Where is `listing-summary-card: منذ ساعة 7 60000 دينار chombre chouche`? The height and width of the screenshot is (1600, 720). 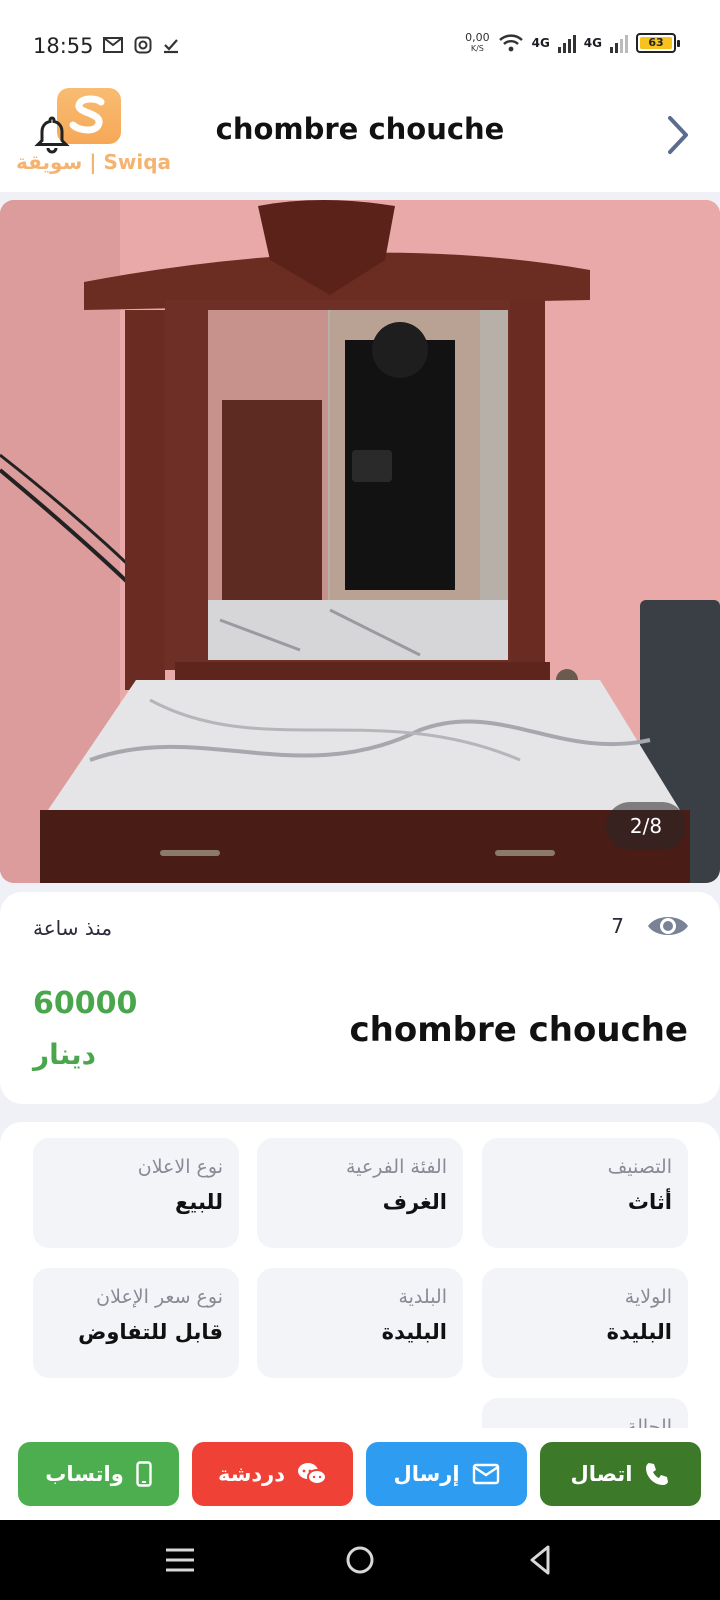 listing-summary-card: منذ ساعة 7 60000 دينار chombre chouche is located at coordinates (360, 998).